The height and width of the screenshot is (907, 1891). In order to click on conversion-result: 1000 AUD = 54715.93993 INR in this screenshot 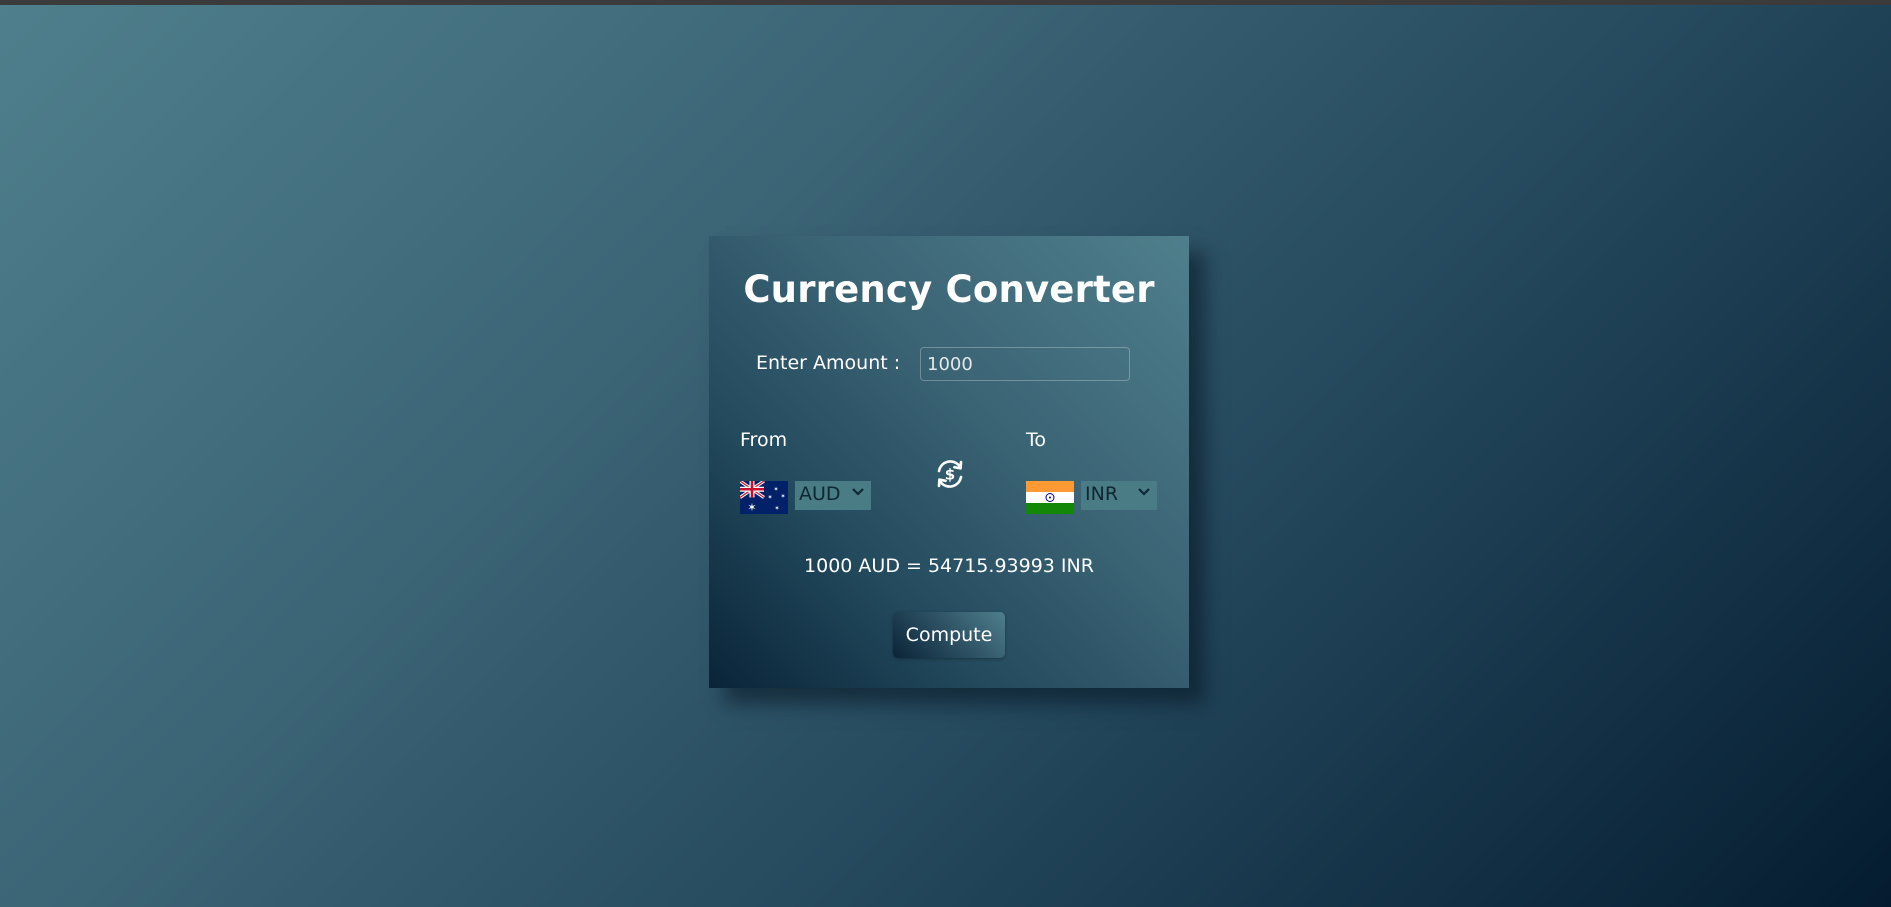, I will do `click(949, 566)`.